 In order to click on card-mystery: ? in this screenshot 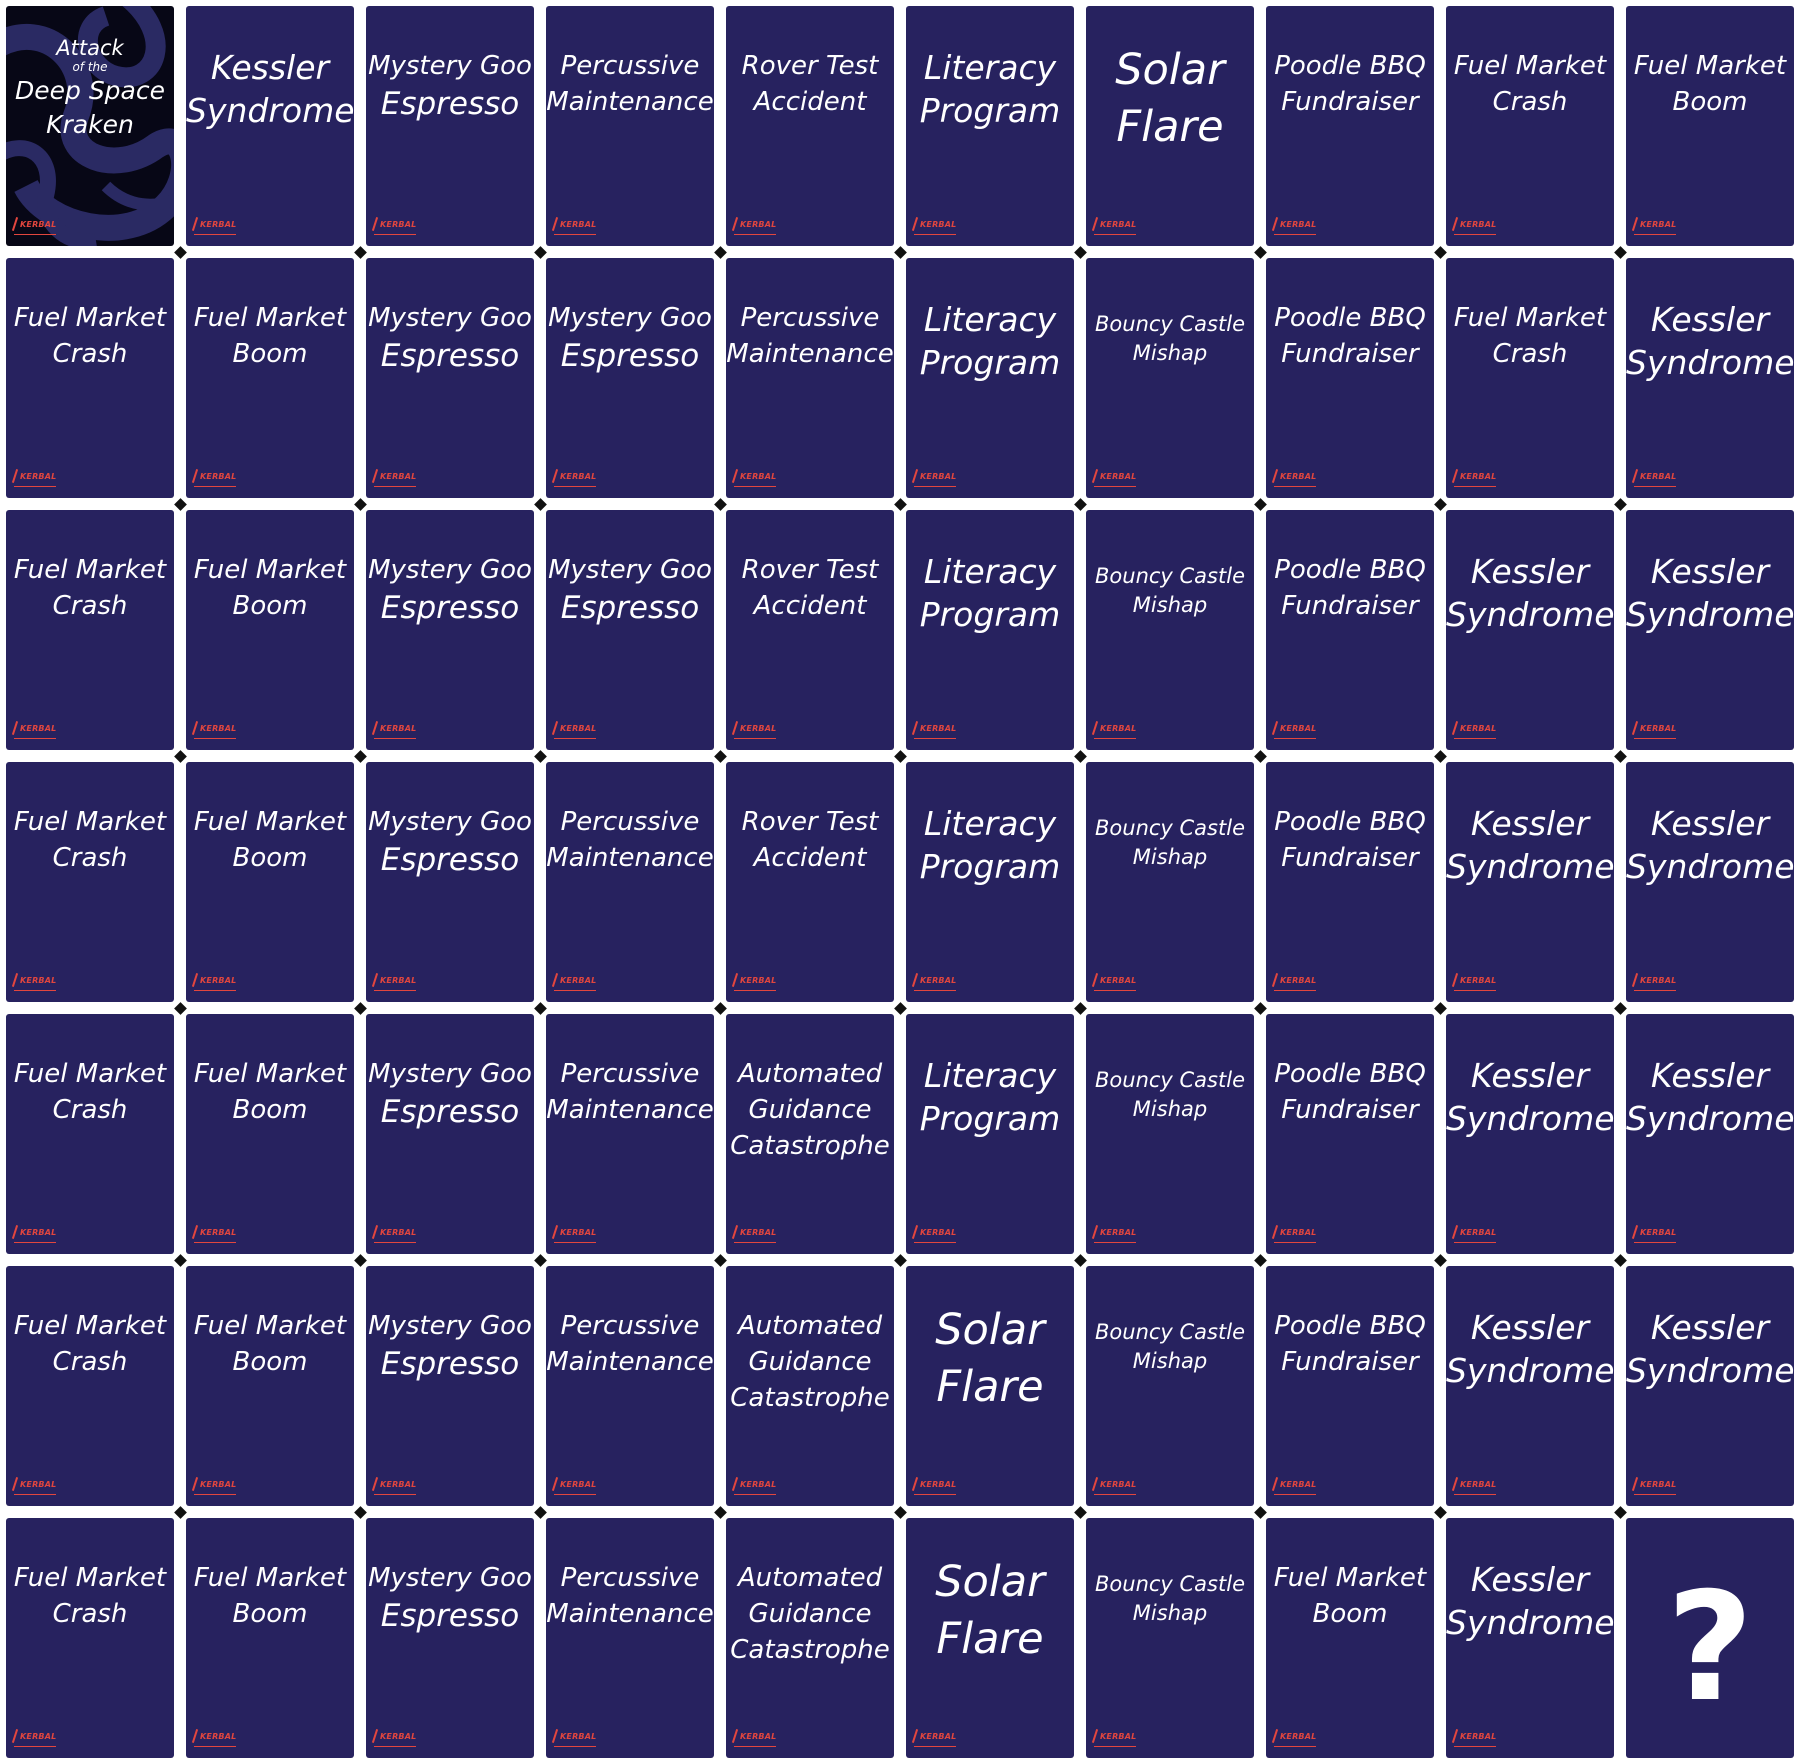, I will do `click(1710, 1638)`.